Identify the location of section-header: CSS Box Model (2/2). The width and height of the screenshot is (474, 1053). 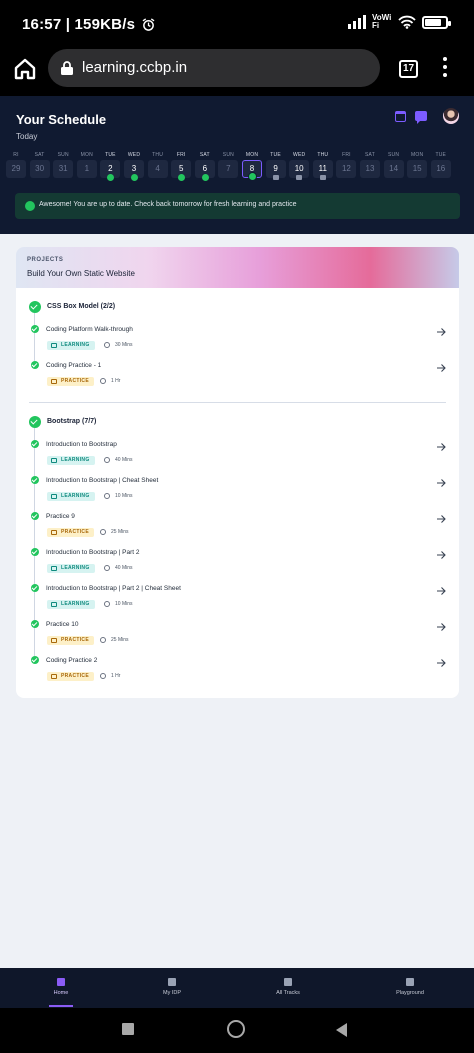
(239, 309).